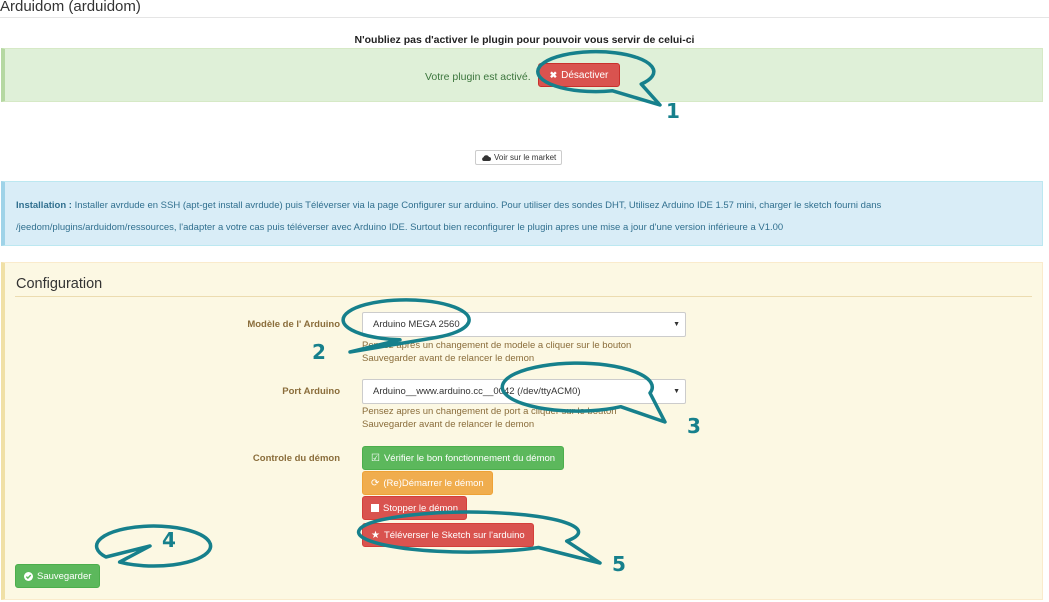 This screenshot has height=602, width=1049. I want to click on stop-daemon-button: Stopper le démon, so click(414, 508).